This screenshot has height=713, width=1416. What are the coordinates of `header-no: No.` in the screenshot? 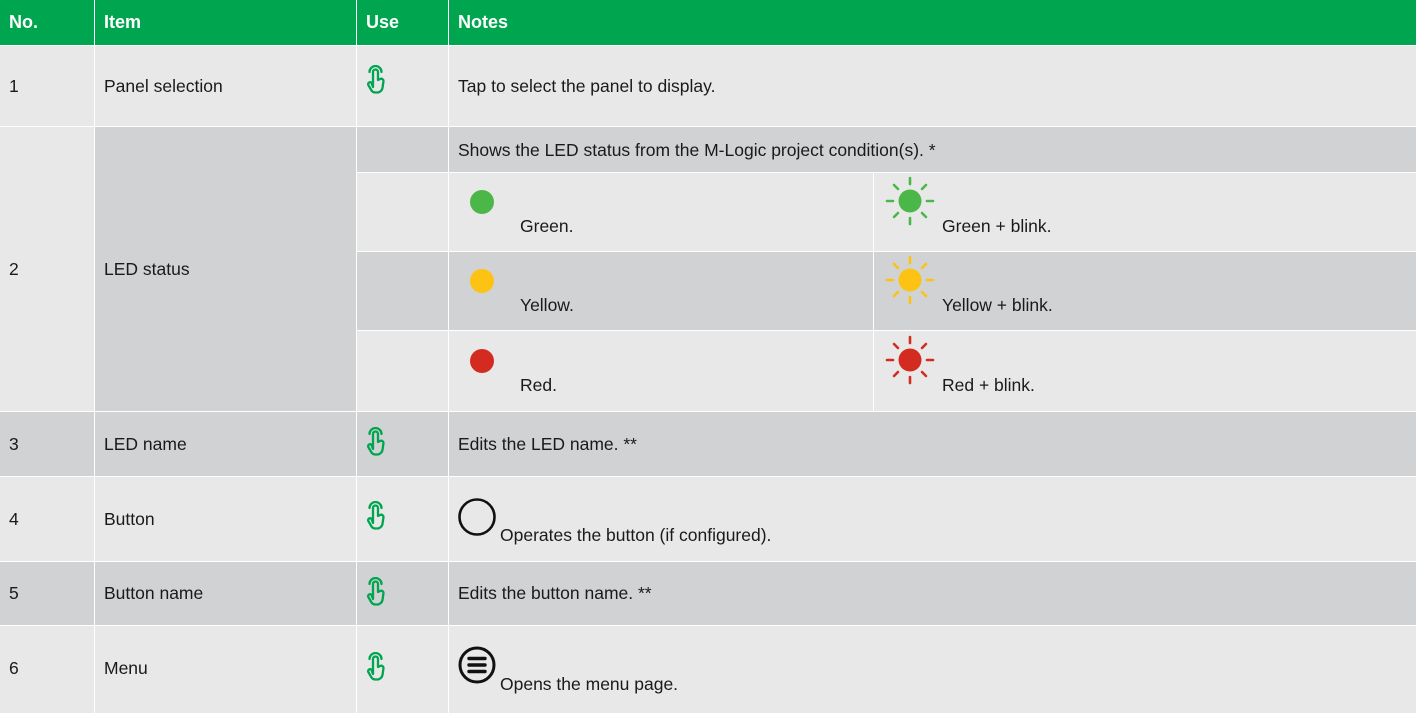 It's located at (47, 22).